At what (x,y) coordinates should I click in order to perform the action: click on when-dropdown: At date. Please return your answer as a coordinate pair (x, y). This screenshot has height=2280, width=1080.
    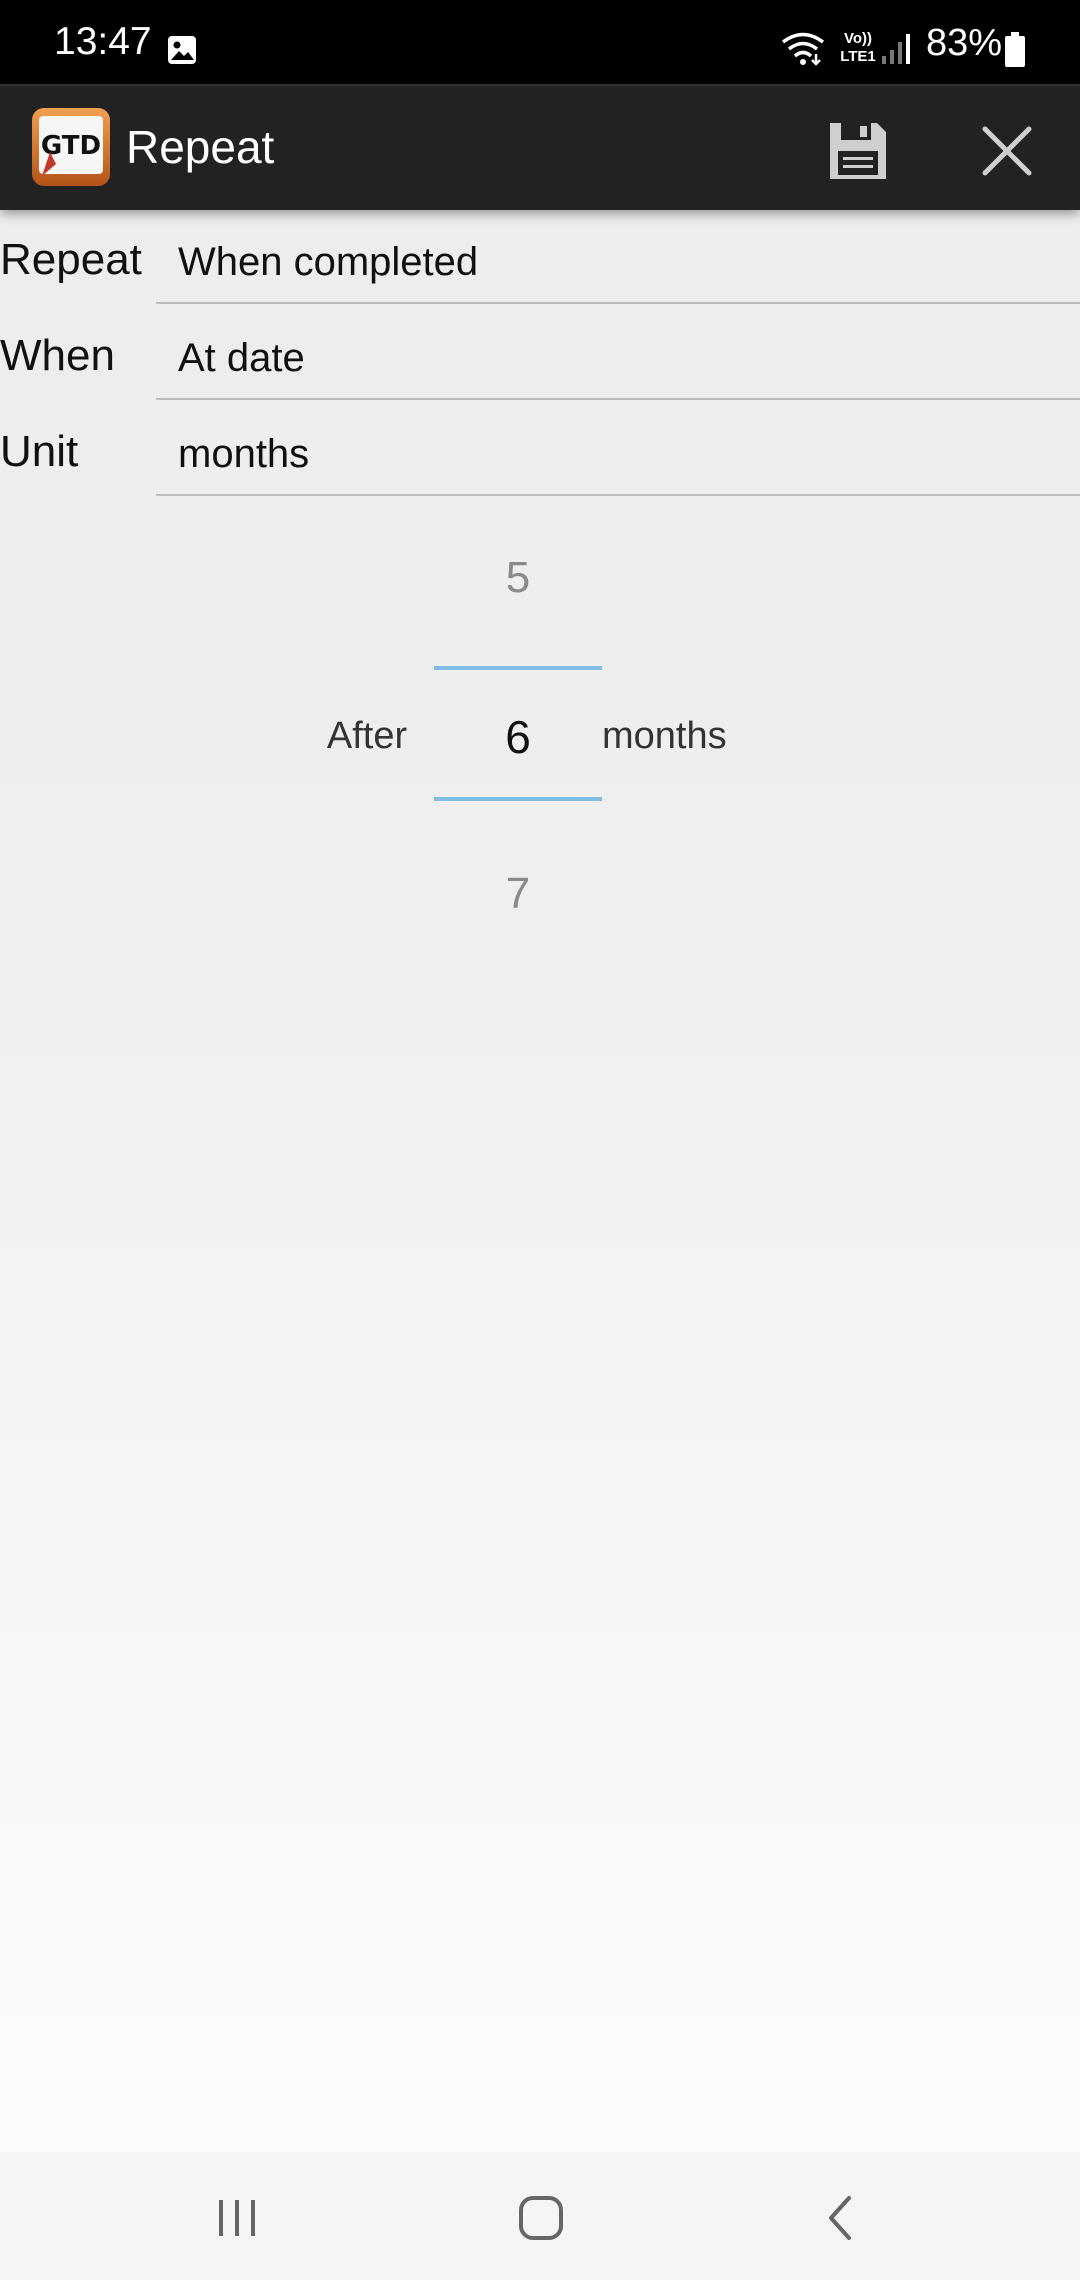
    Looking at the image, I should click on (618, 355).